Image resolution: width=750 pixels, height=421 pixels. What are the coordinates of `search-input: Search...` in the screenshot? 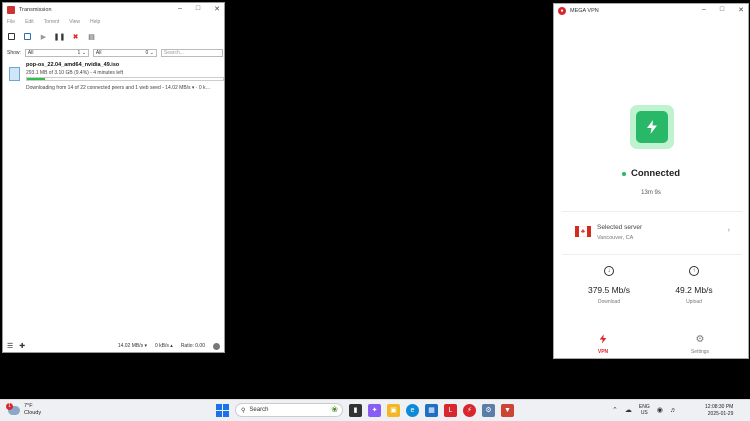 It's located at (191, 52).